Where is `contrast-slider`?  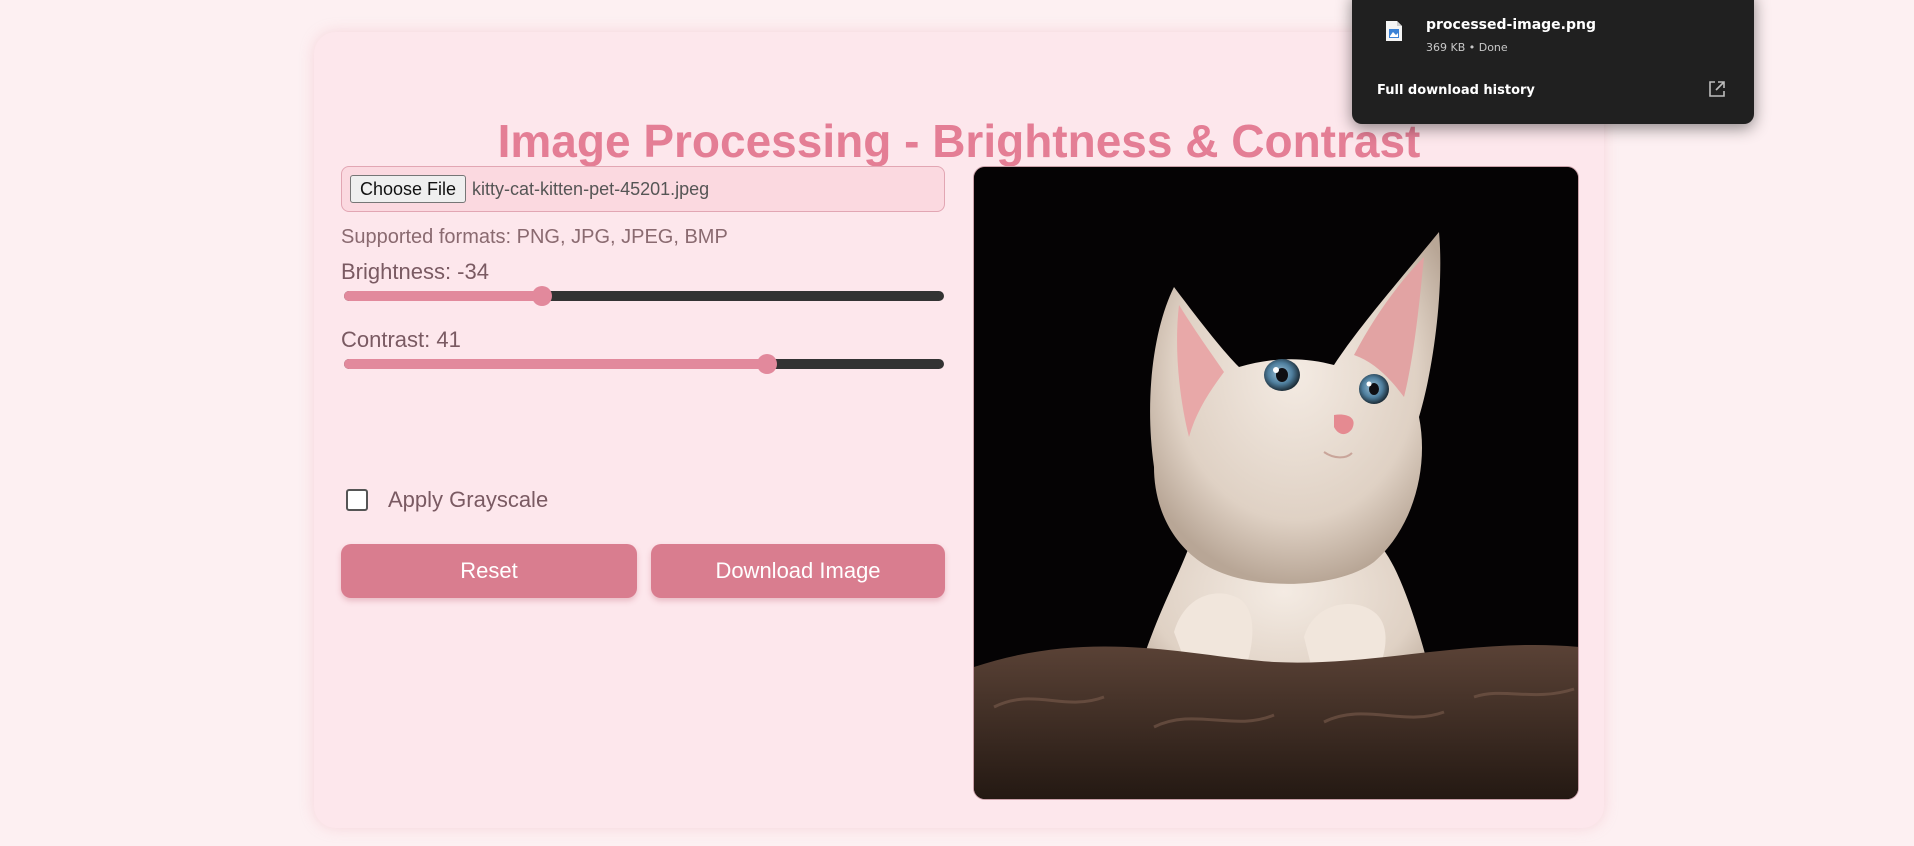
contrast-slider is located at coordinates (644, 364).